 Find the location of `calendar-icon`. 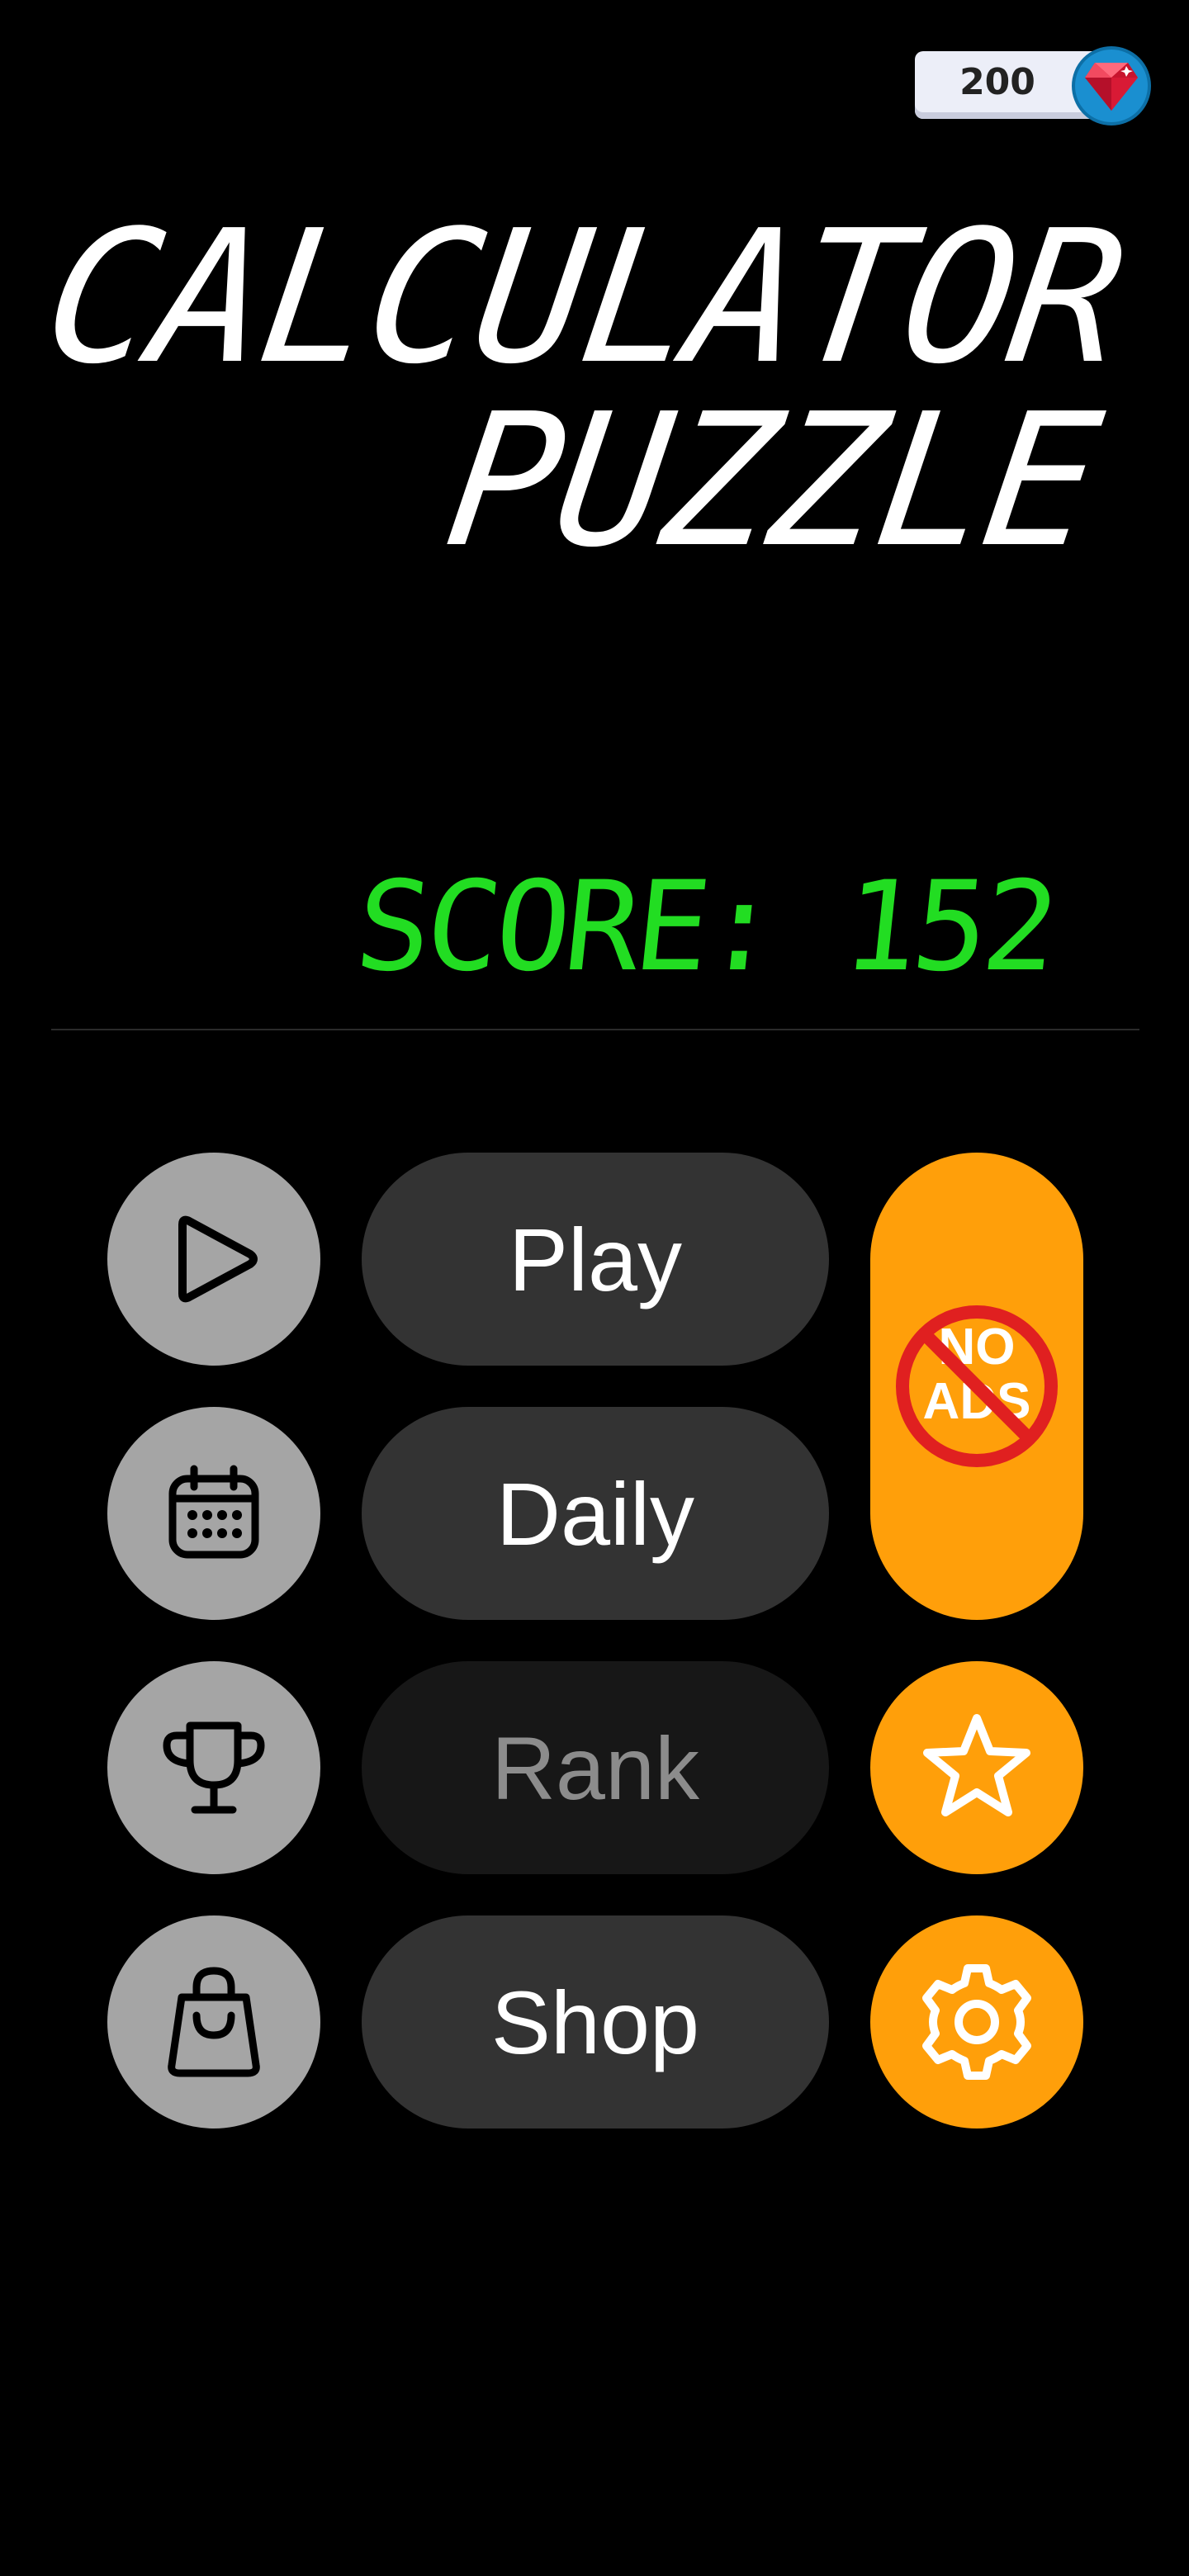

calendar-icon is located at coordinates (213, 1512).